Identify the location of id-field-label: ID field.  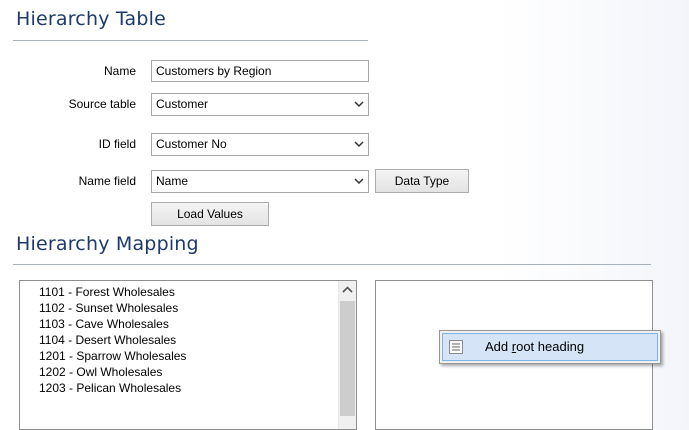
(117, 144).